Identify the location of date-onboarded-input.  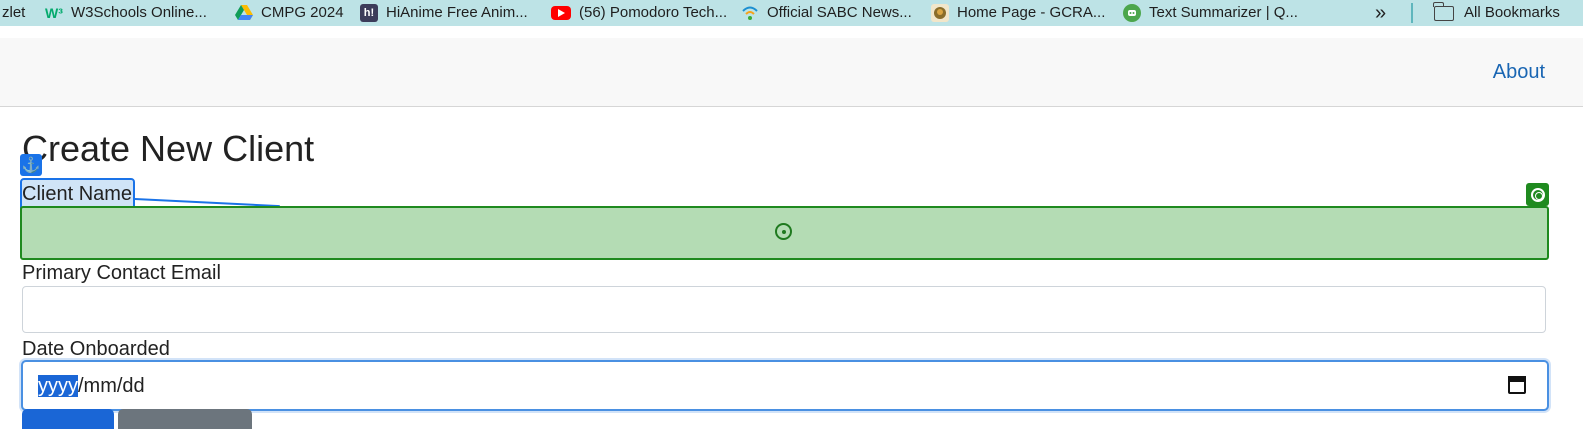
(785, 385).